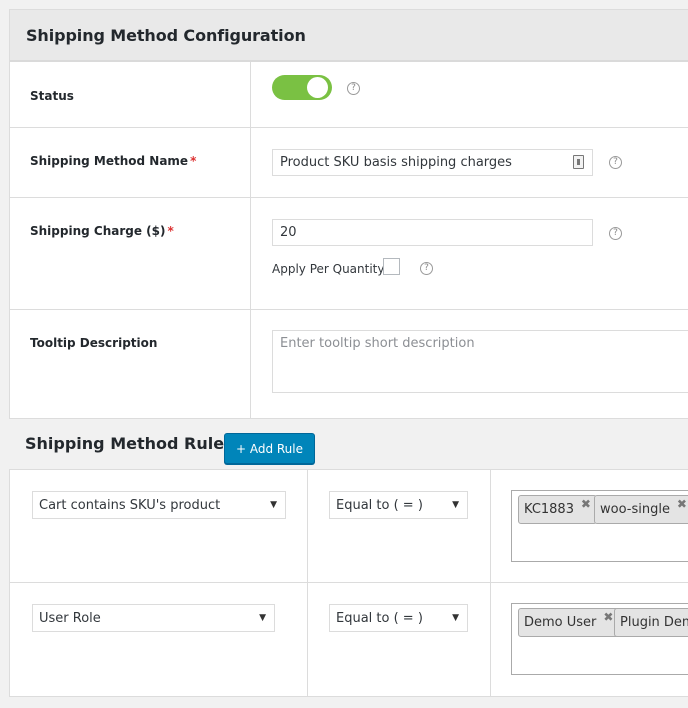  Describe the element at coordinates (651, 622) in the screenshot. I see `value-tag: Plugin Demo ✖` at that location.